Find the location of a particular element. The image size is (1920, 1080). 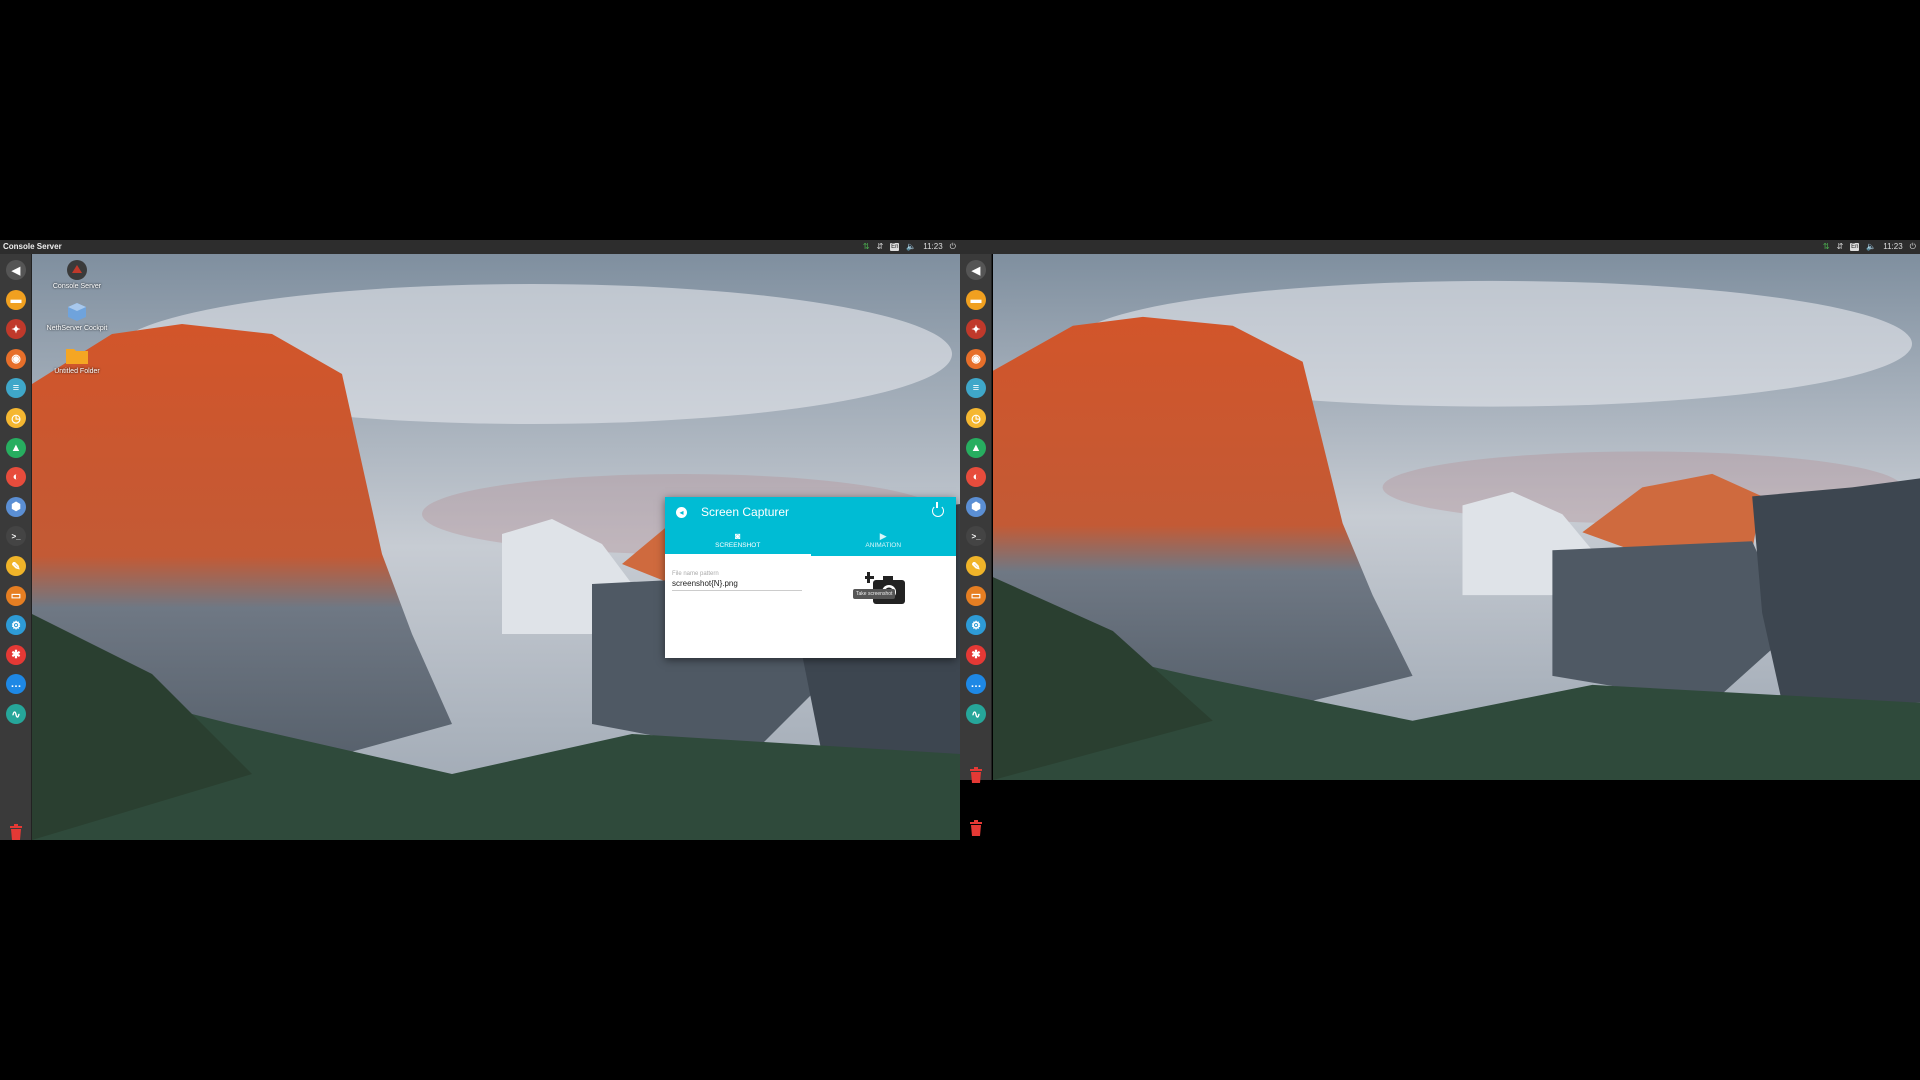

tab-animation: ▶ ANIMATION is located at coordinates (884, 541).